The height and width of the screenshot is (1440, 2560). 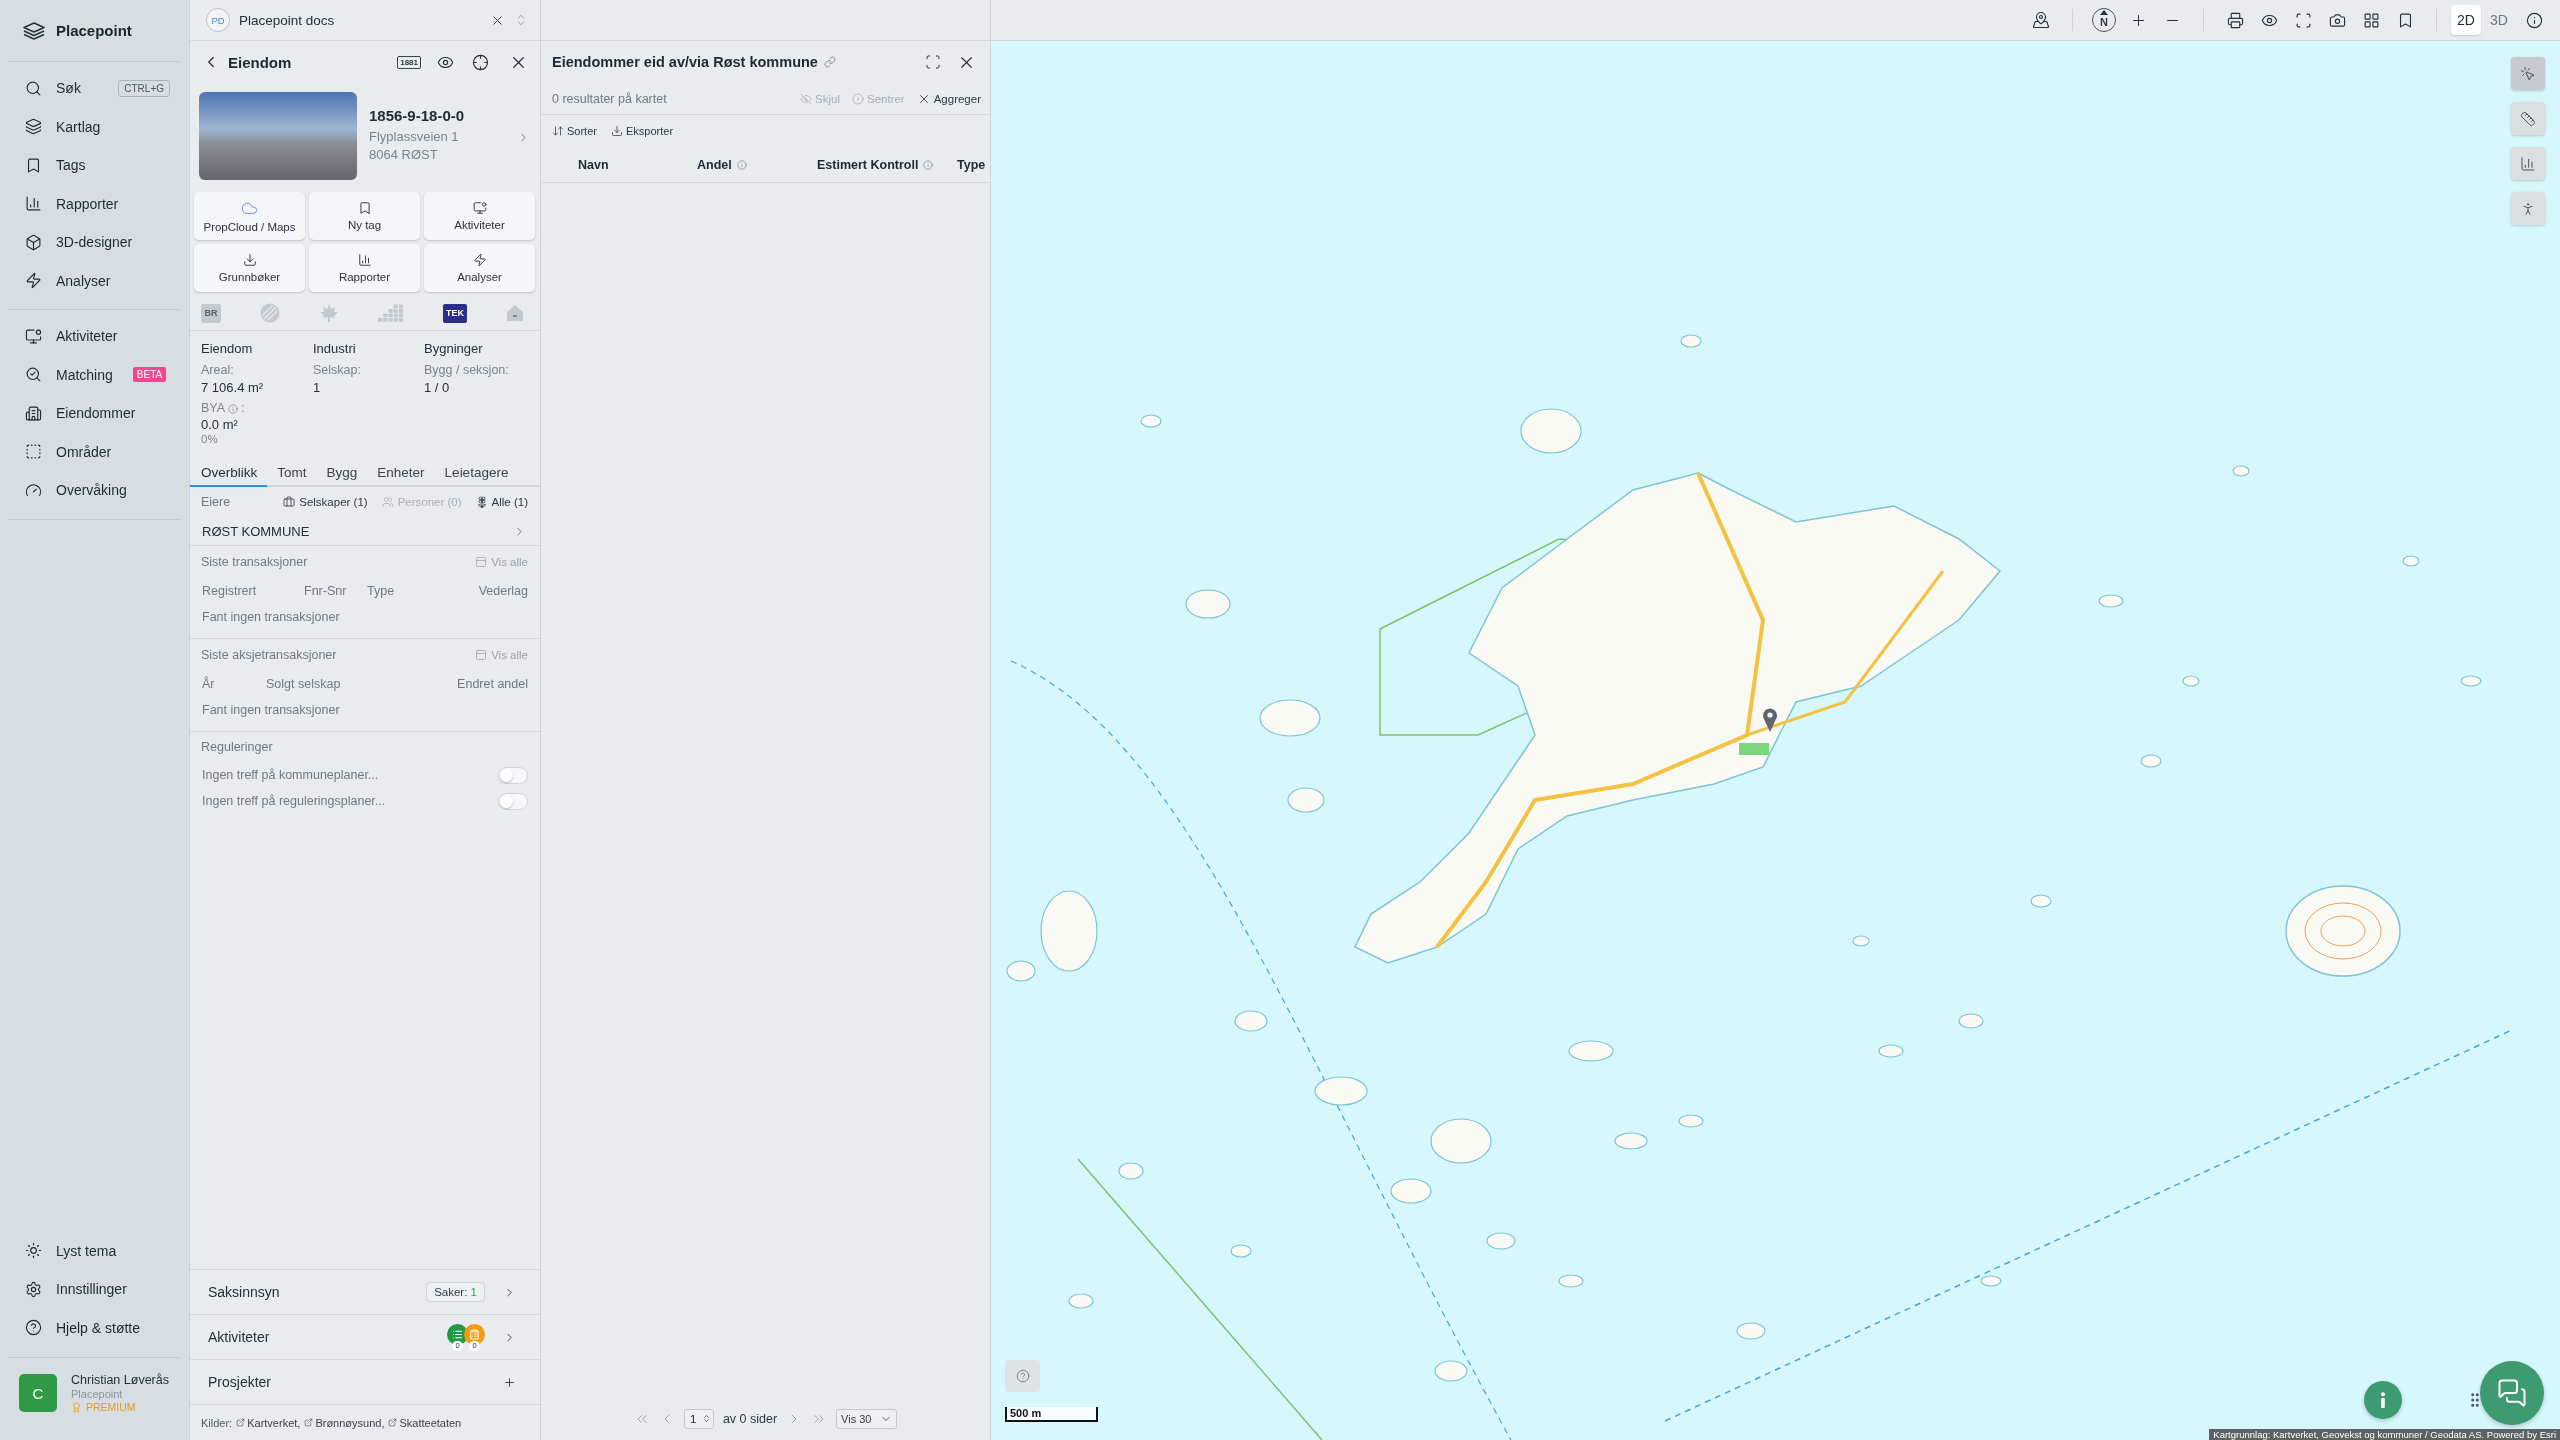 I want to click on nav-item: Rapporter, so click(x=94, y=203).